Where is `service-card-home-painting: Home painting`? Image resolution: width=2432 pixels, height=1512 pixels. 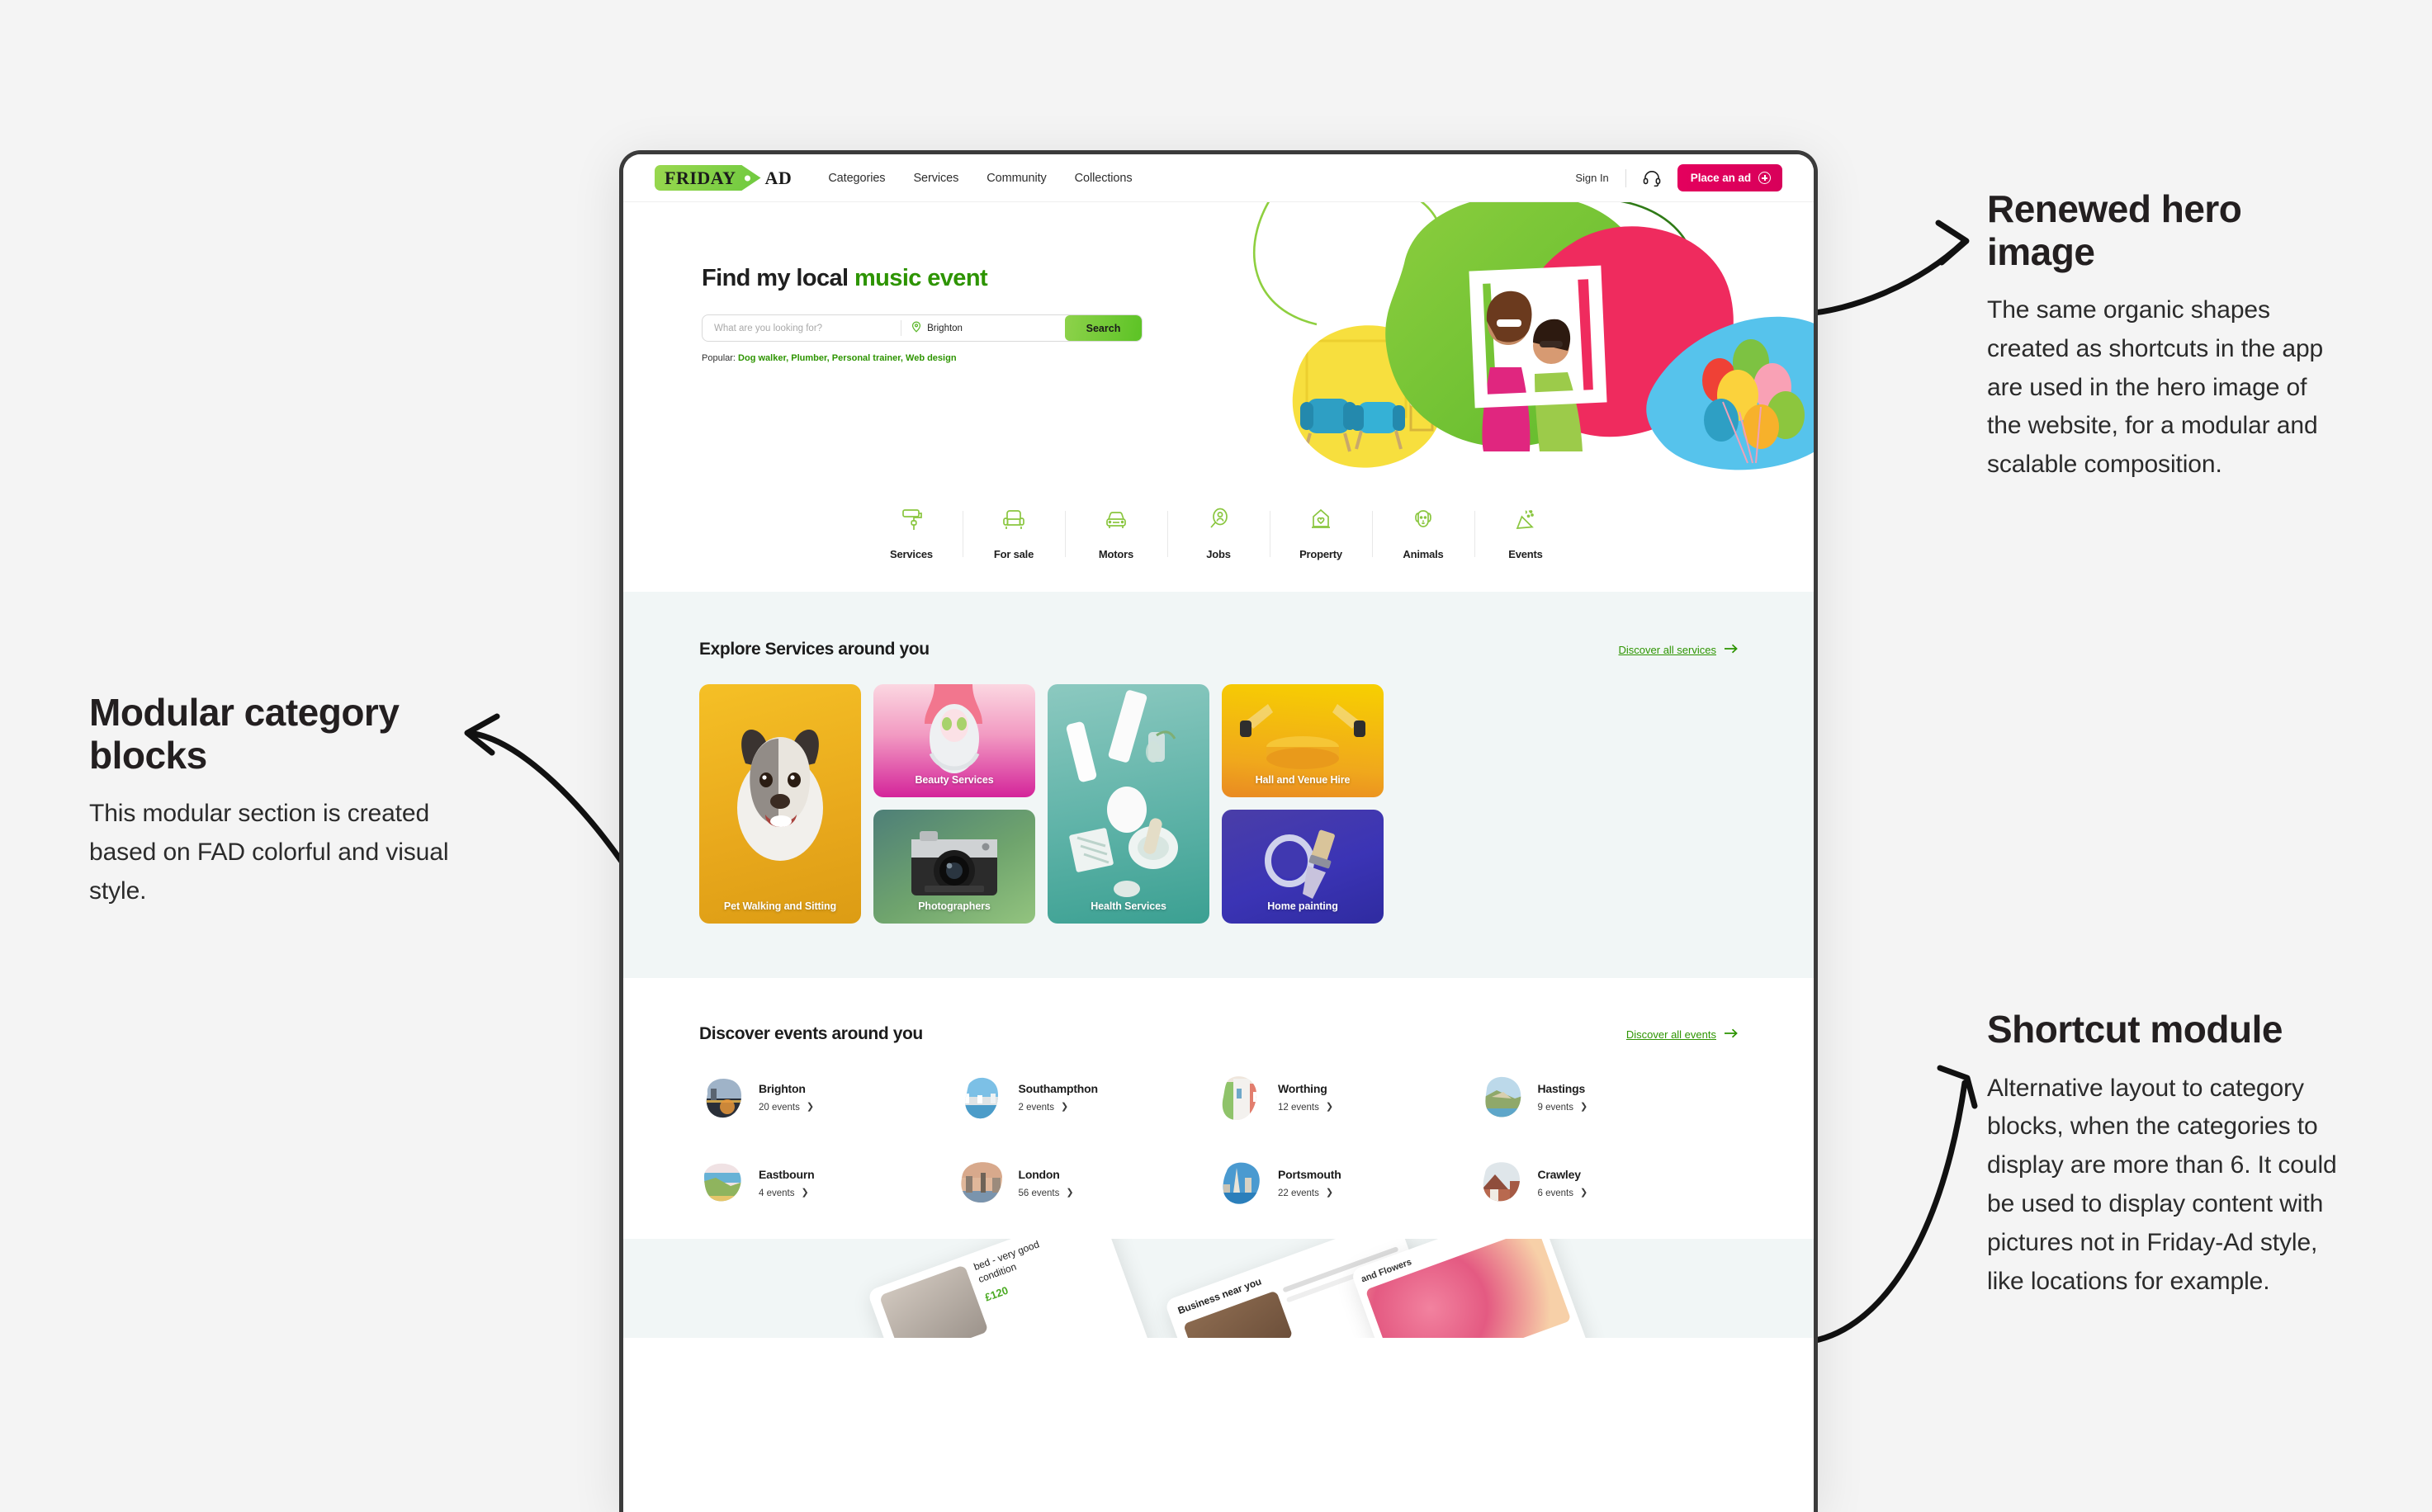 service-card-home-painting: Home painting is located at coordinates (1303, 867).